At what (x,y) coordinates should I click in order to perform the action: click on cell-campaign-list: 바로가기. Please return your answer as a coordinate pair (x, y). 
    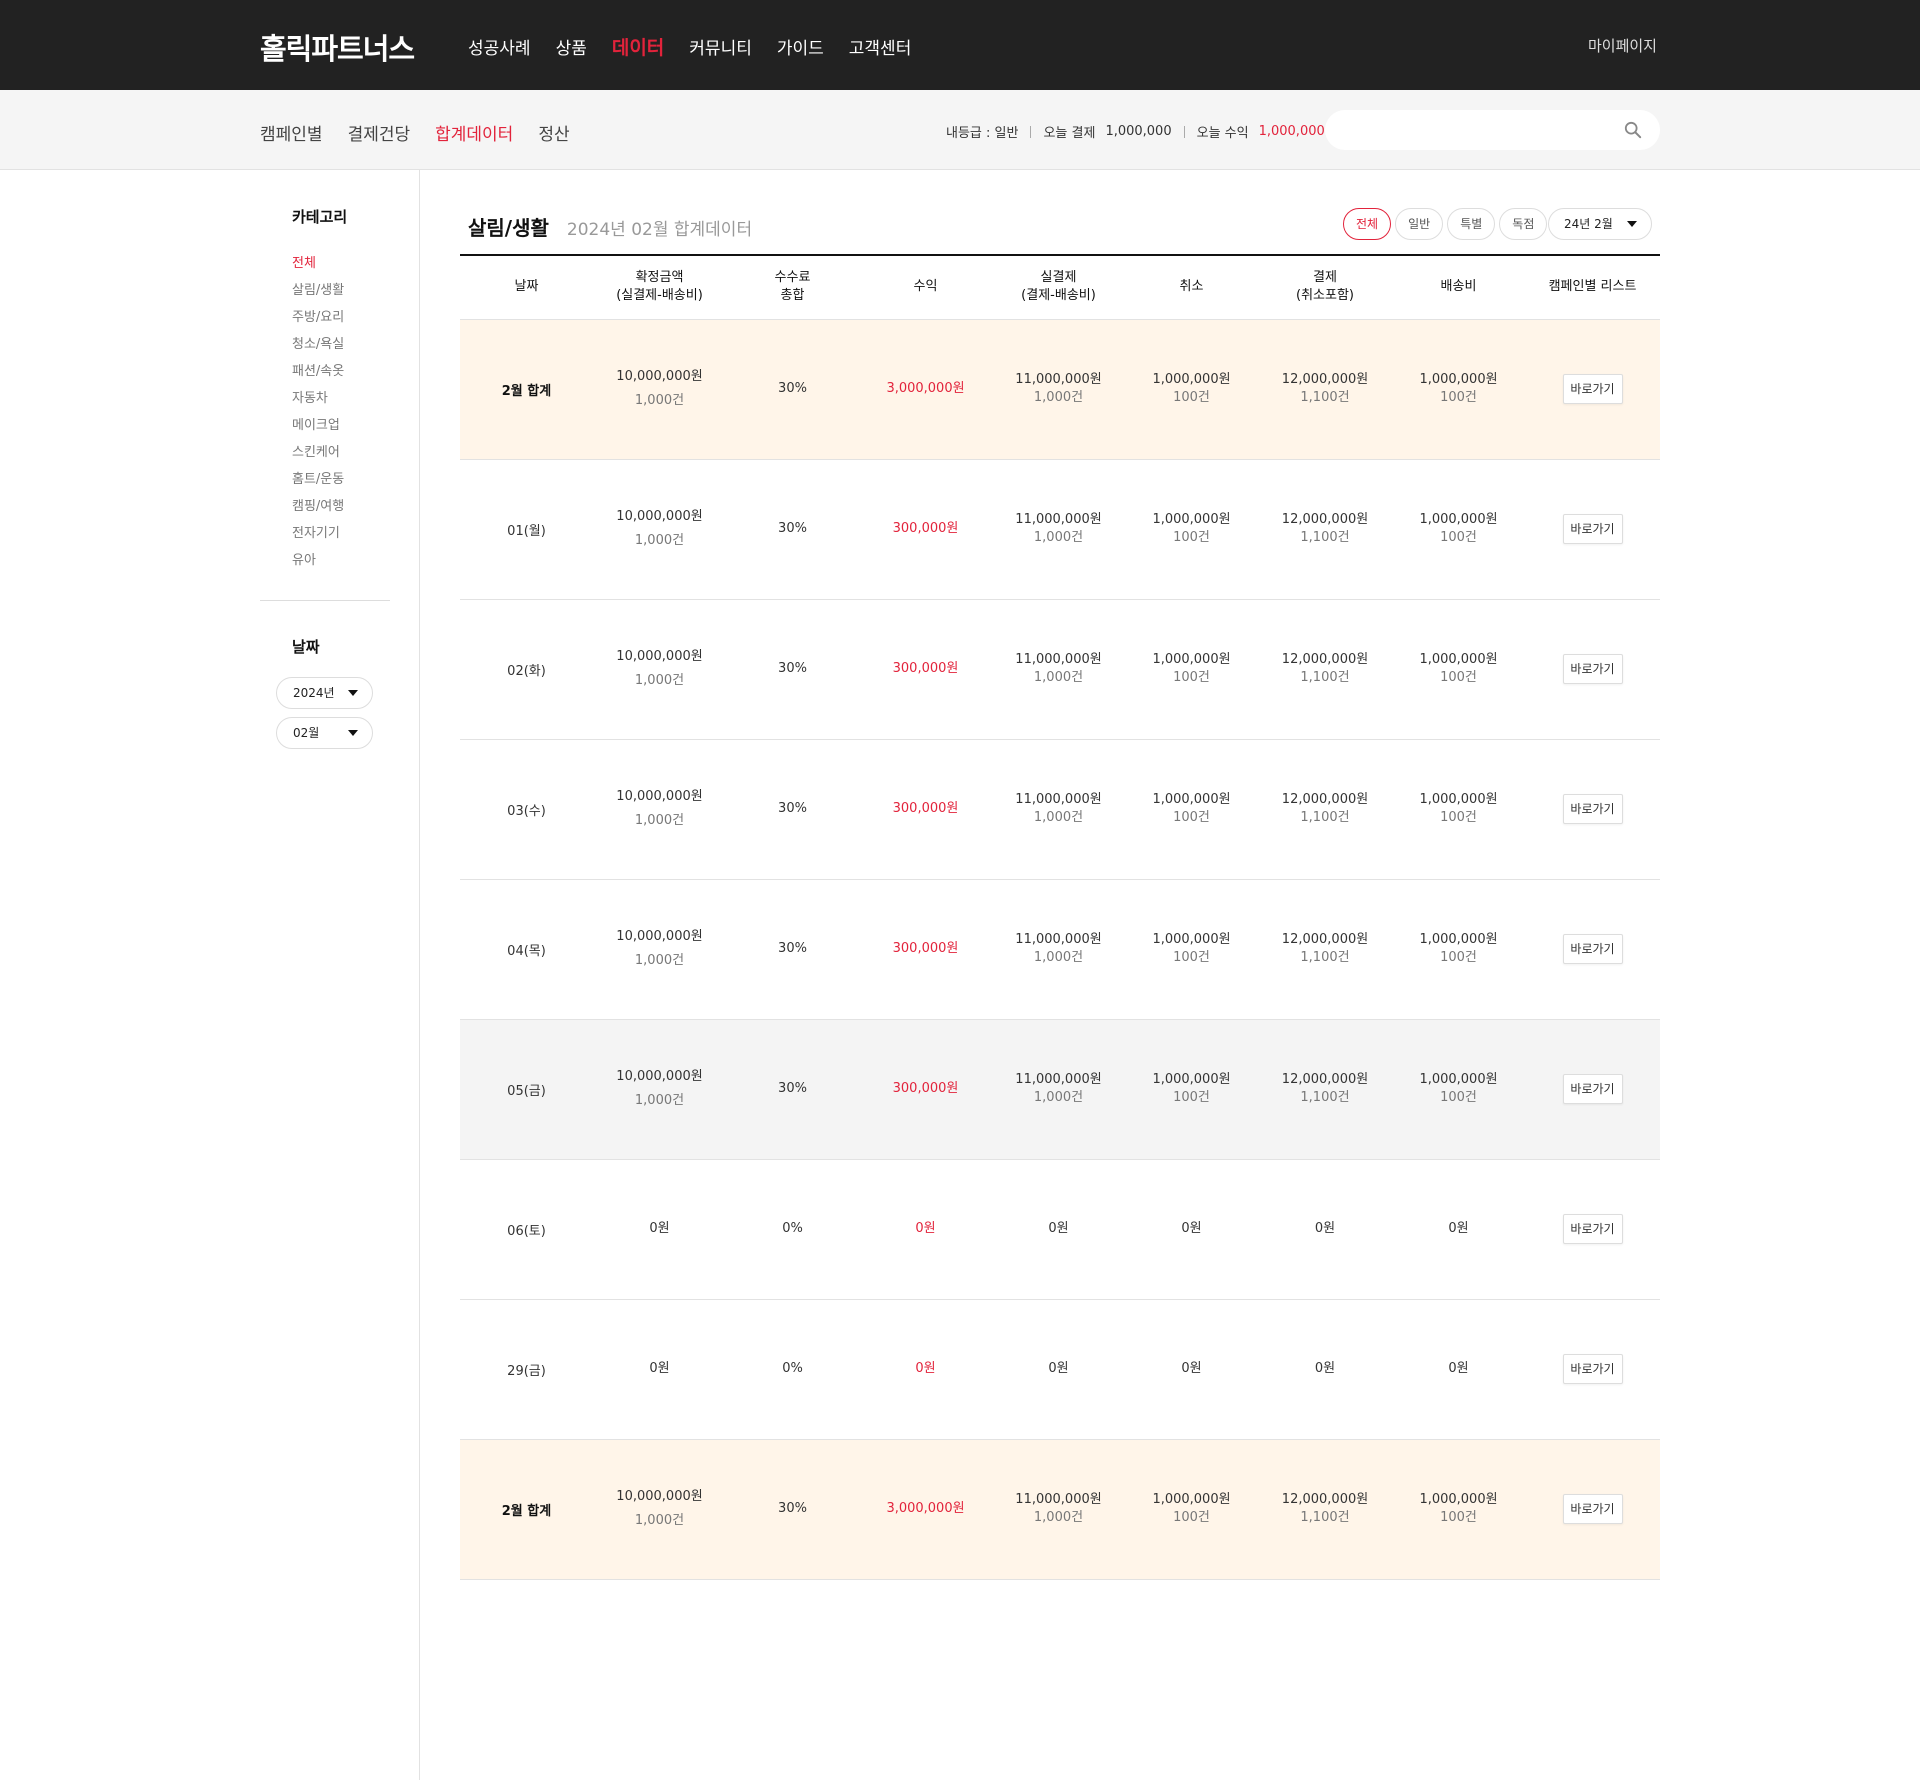
    Looking at the image, I should click on (1592, 809).